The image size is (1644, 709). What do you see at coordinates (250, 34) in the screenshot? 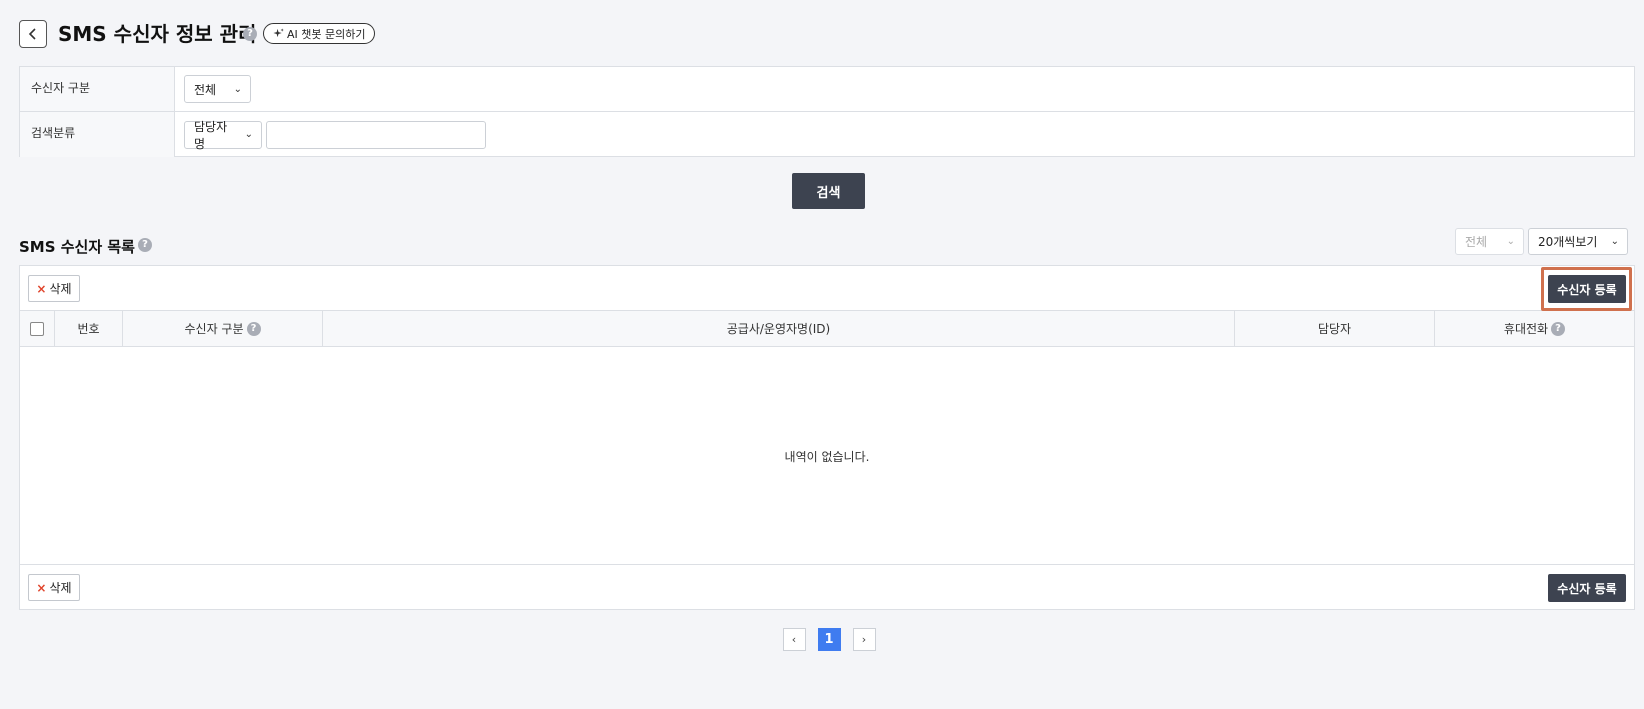
I see `title-help-icon: ?` at bounding box center [250, 34].